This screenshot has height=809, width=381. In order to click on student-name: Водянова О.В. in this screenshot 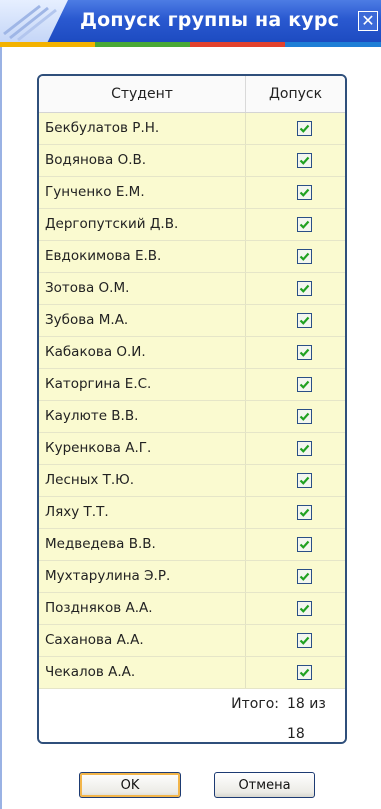, I will do `click(96, 160)`.